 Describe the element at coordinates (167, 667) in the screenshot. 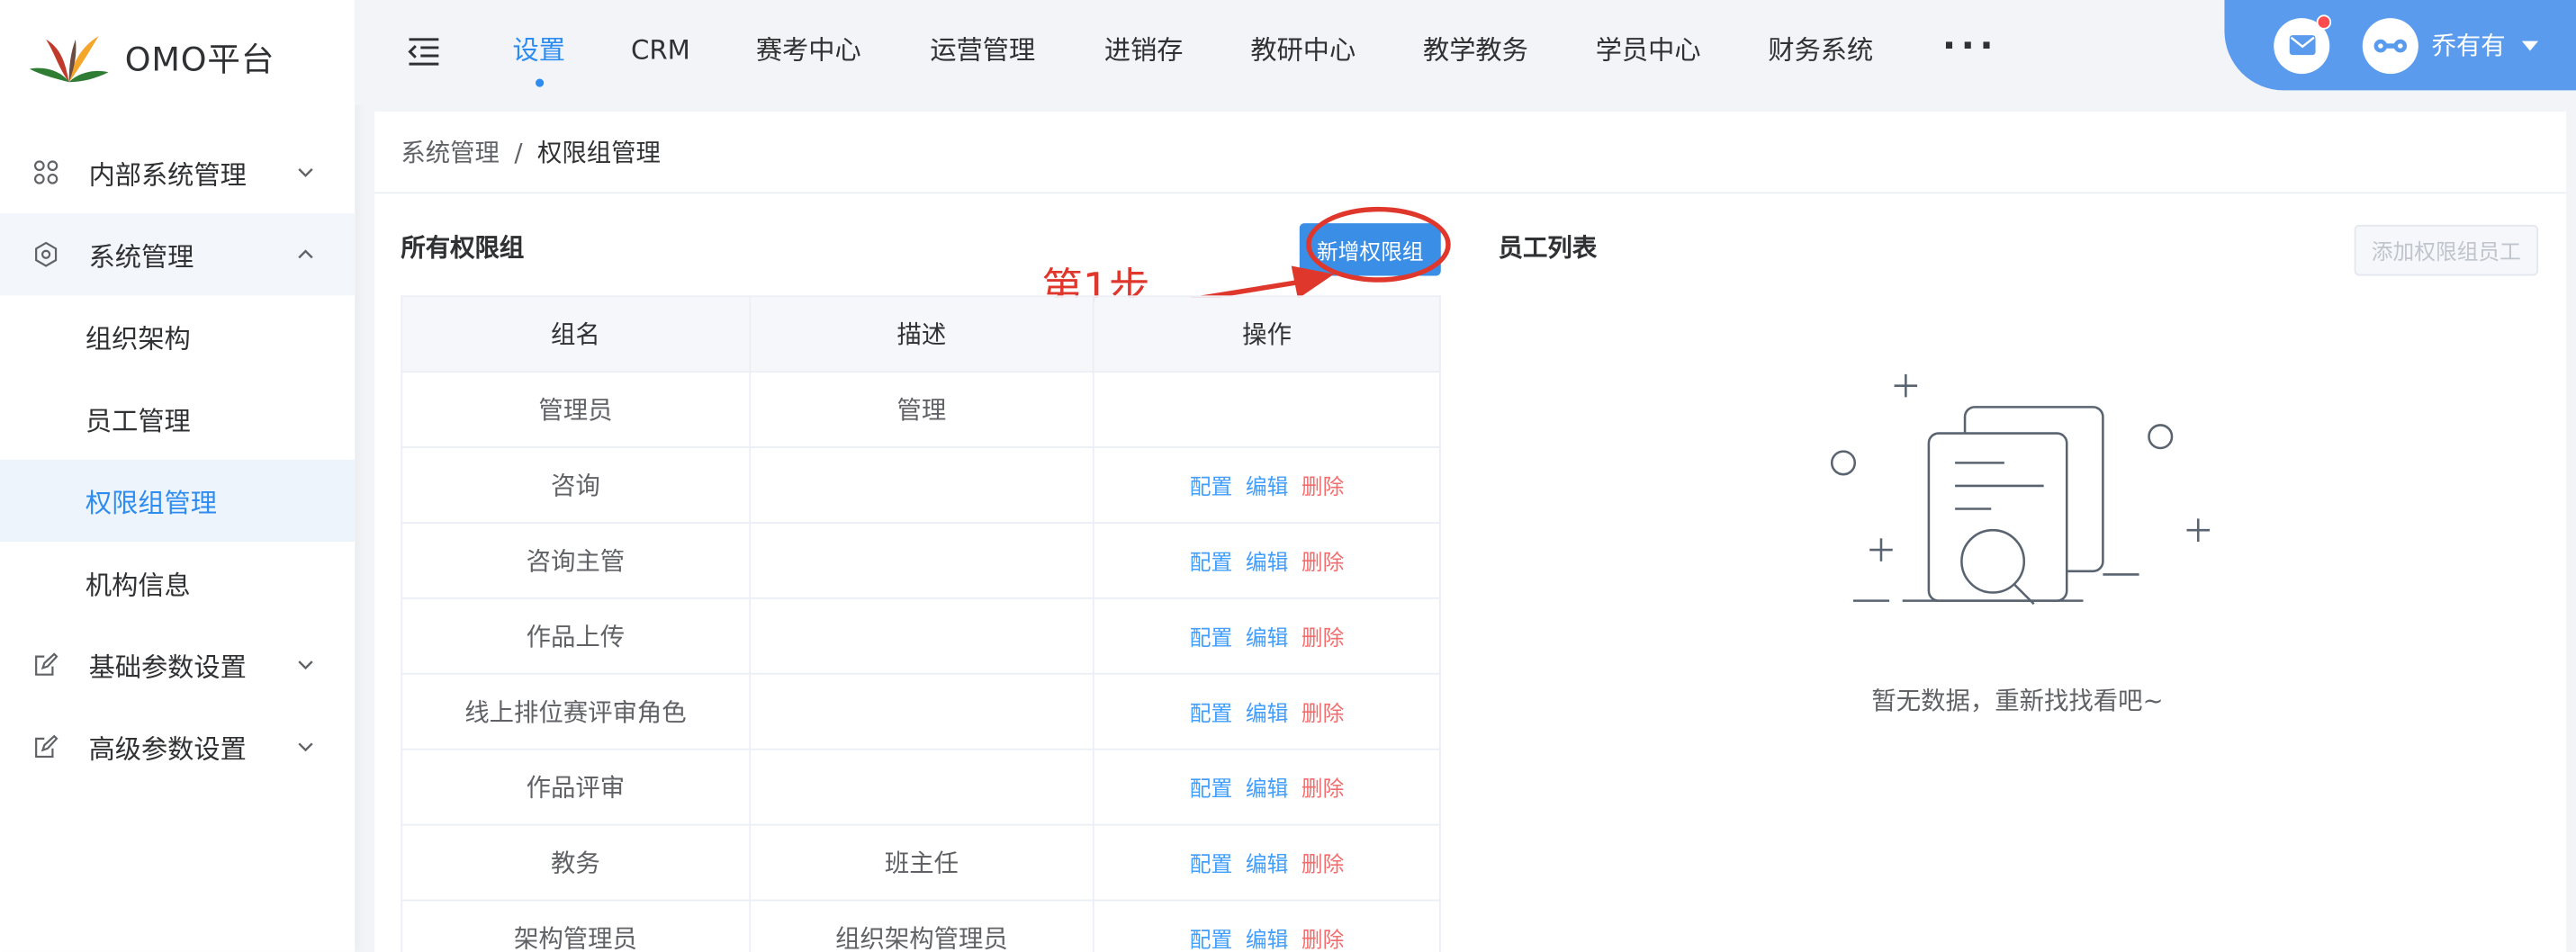

I see `sidebar-item-label: 基础参数设置` at that location.